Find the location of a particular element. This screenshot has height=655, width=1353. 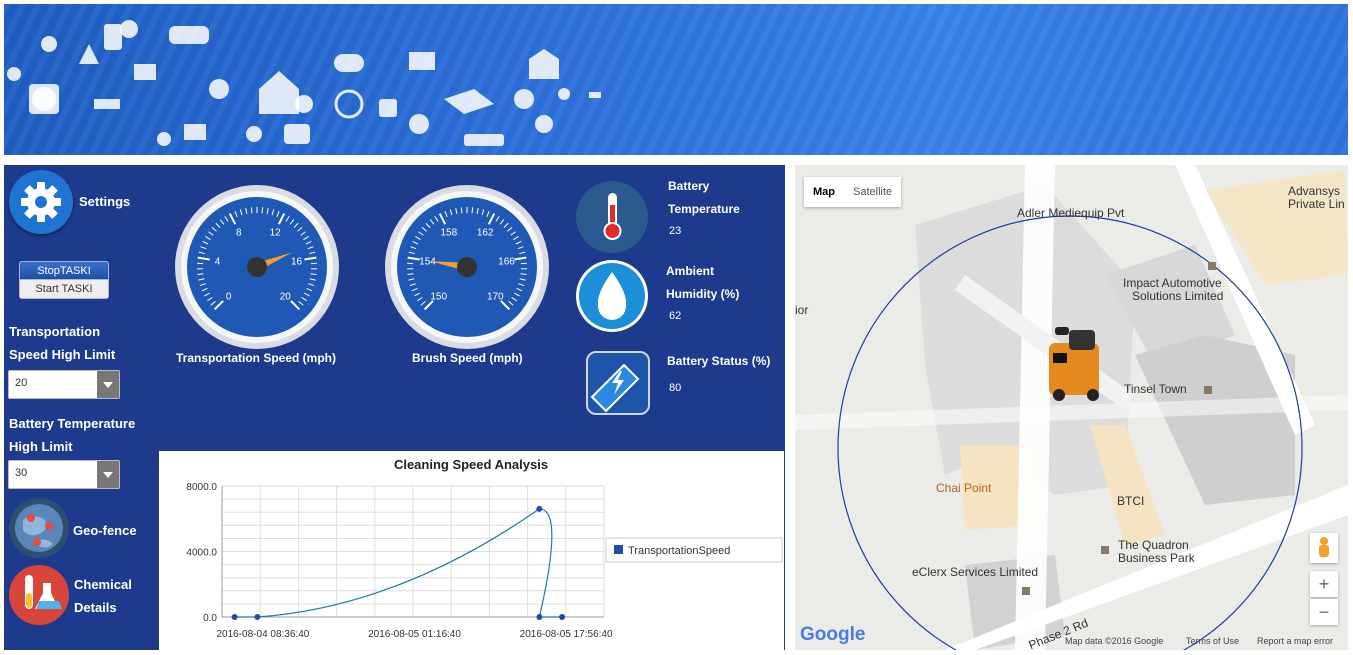

gauge-tick-label: 16 is located at coordinates (297, 262).